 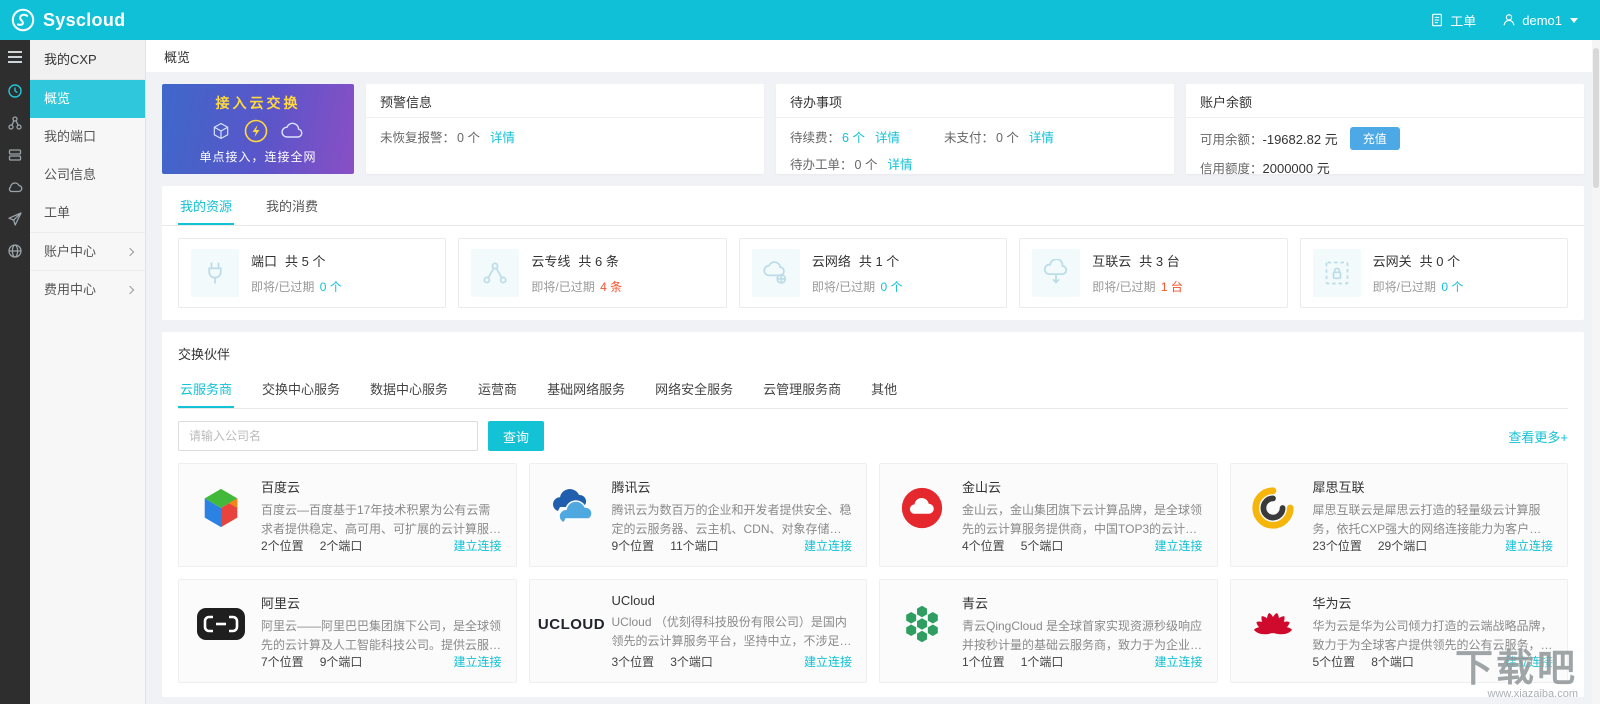 What do you see at coordinates (802, 389) in the screenshot?
I see `tab-cloud-management: 云管理服务商` at bounding box center [802, 389].